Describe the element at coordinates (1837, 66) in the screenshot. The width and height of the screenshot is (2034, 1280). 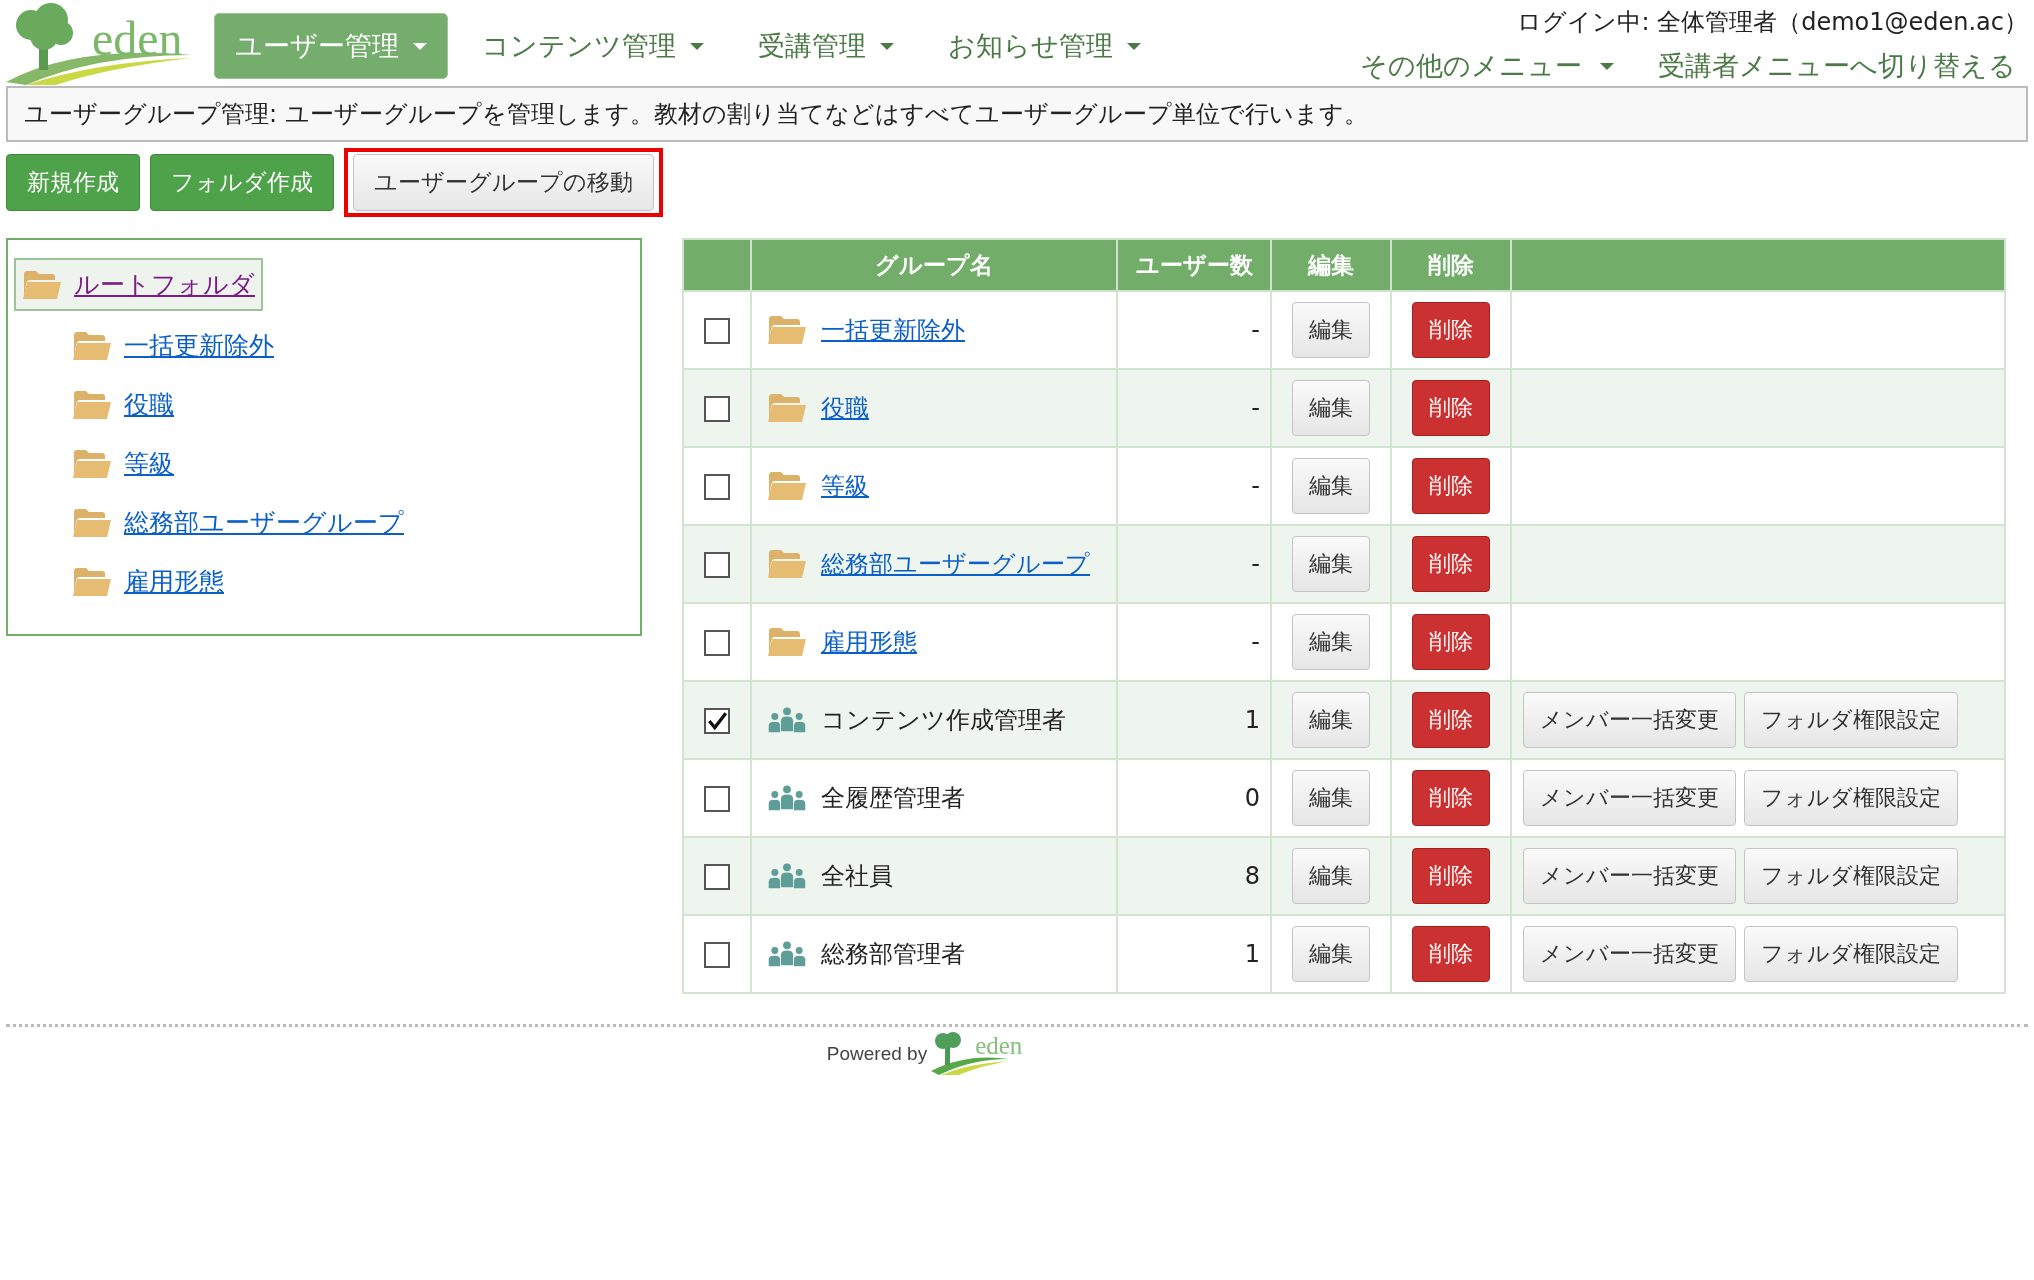
I see `header-link: 受講者メニューへ切り替える` at that location.